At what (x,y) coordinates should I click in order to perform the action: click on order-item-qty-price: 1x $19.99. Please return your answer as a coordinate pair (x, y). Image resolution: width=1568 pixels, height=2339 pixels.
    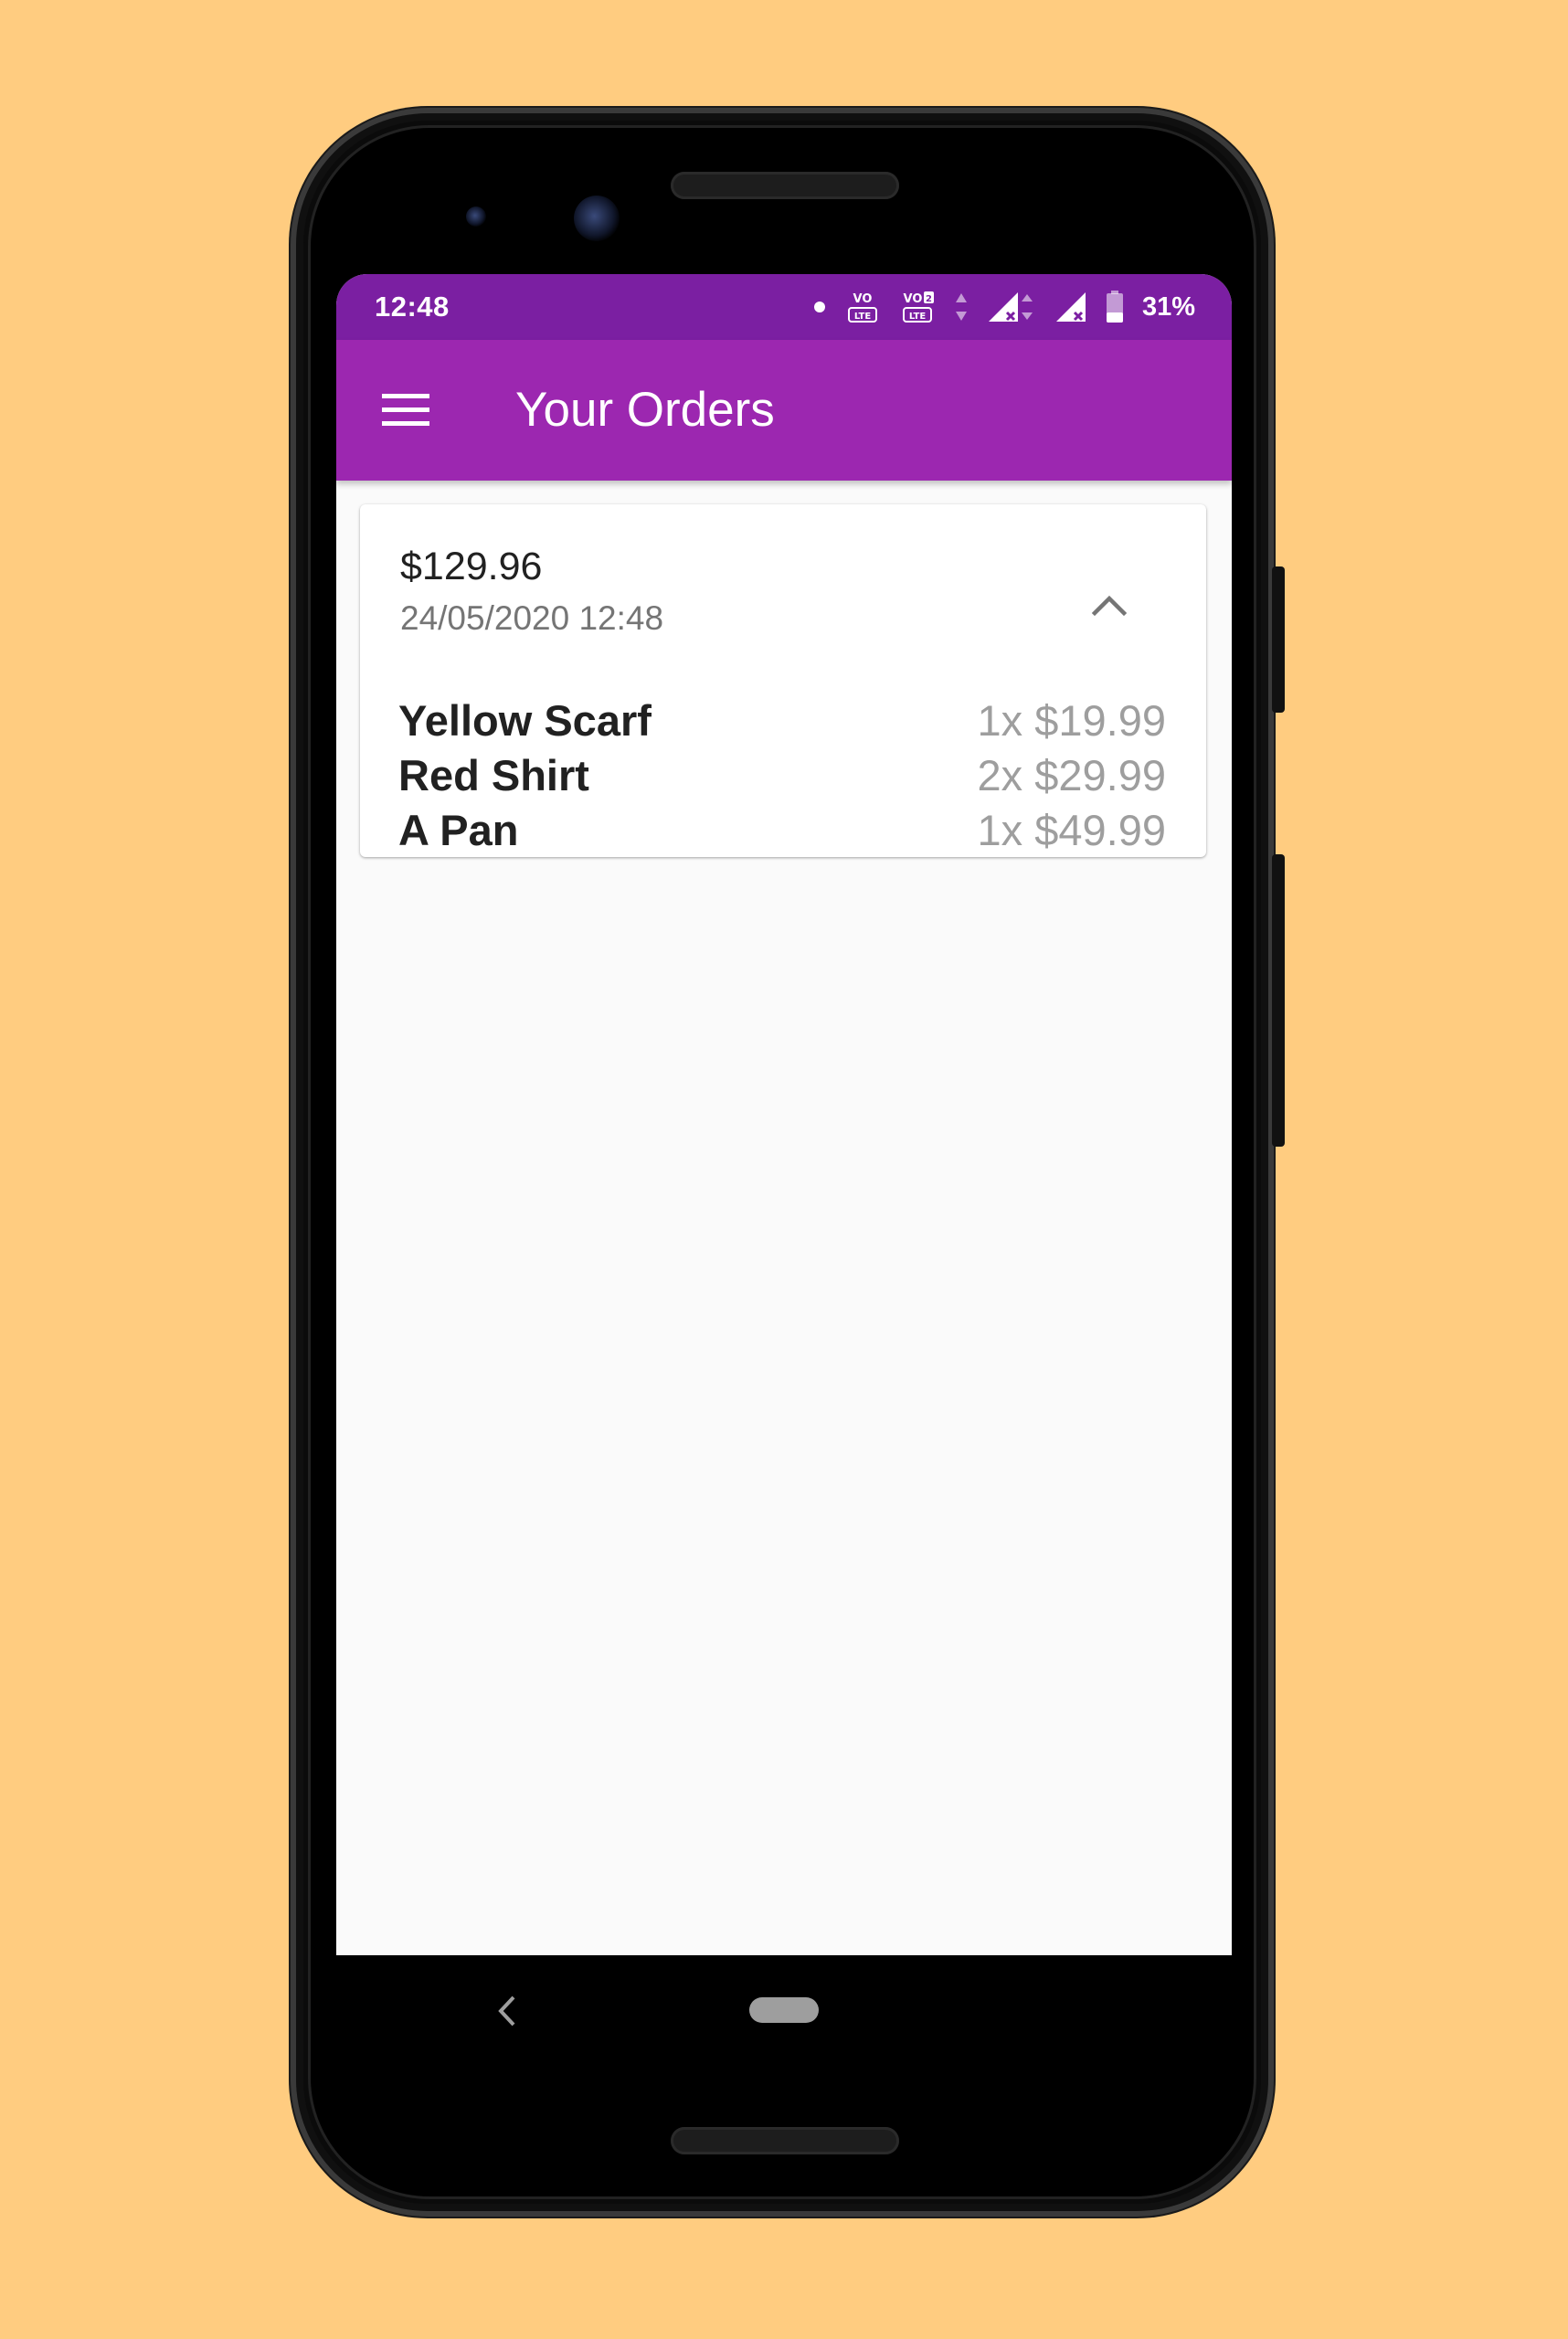
    Looking at the image, I should click on (1072, 720).